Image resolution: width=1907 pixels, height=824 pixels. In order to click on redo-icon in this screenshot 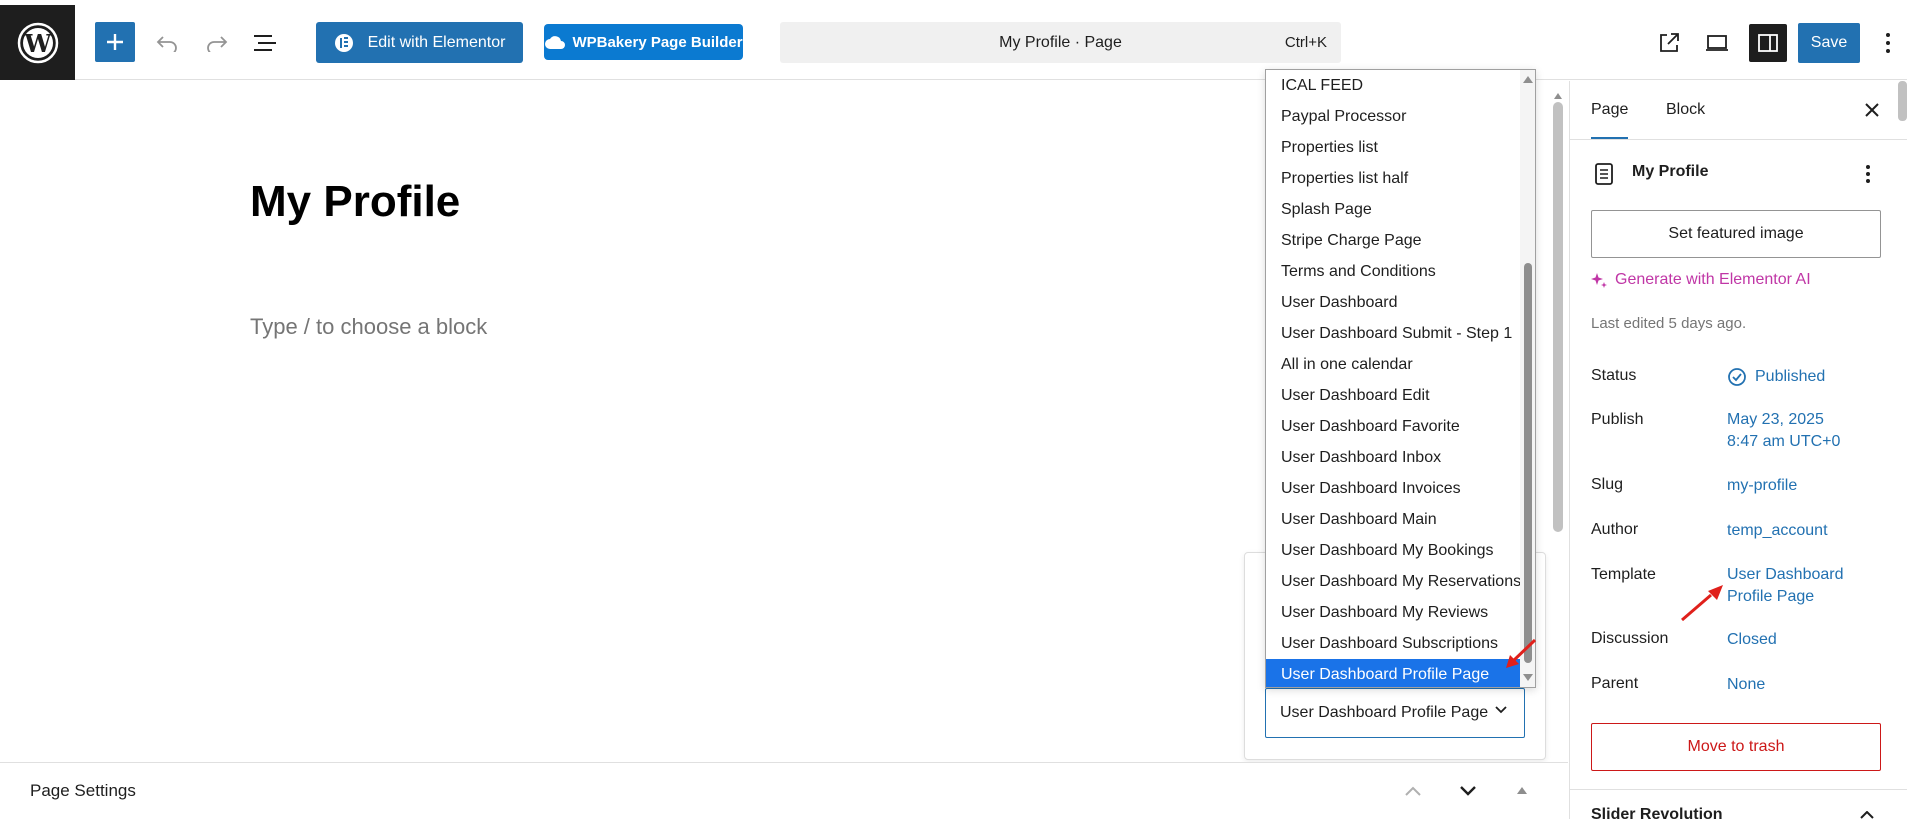, I will do `click(217, 44)`.